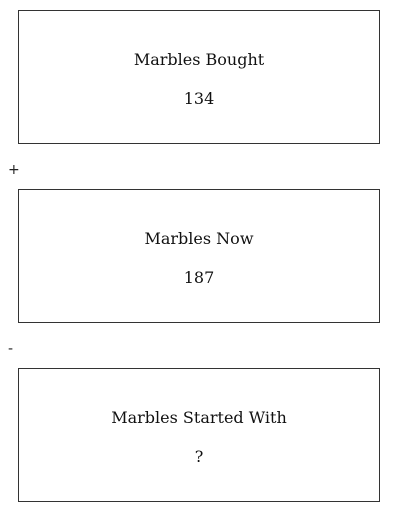 Image resolution: width=400 pixels, height=514 pixels. Describe the element at coordinates (199, 277) in the screenshot. I see `marbles-now-value: 187` at that location.